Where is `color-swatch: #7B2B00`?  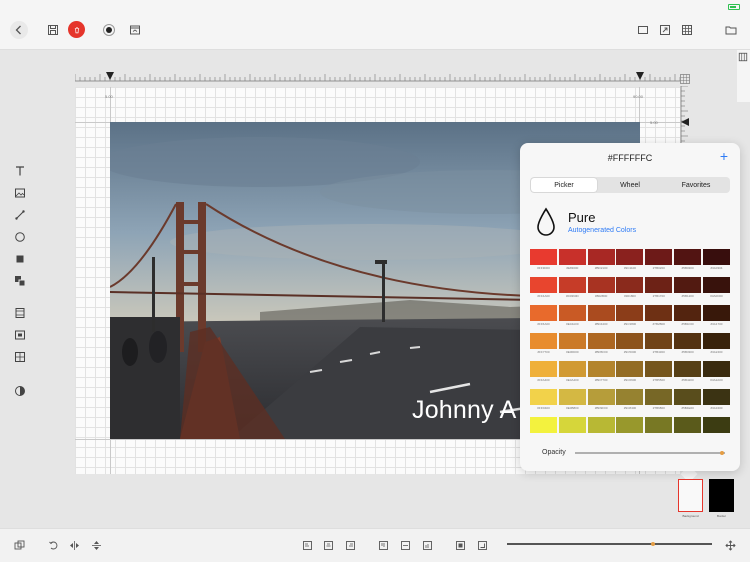
color-swatch: #7B2B00 is located at coordinates (659, 316).